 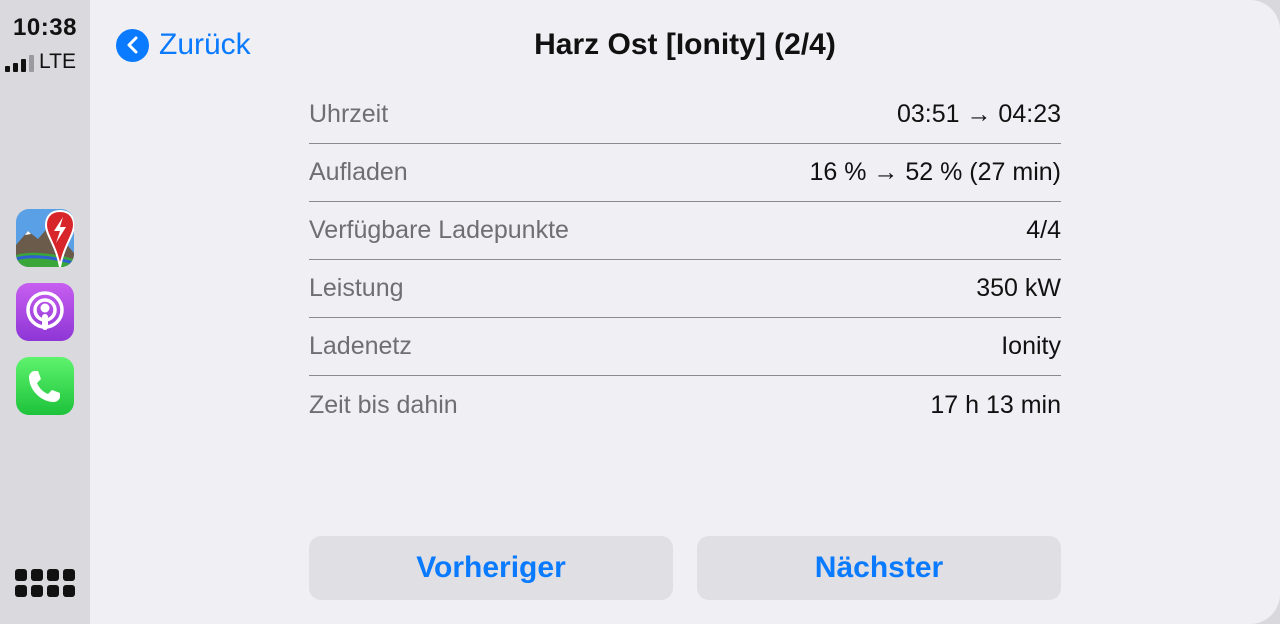 What do you see at coordinates (685, 405) in the screenshot?
I see `detail-row-time-until: Zeit bis dahin 17 h 13 min` at bounding box center [685, 405].